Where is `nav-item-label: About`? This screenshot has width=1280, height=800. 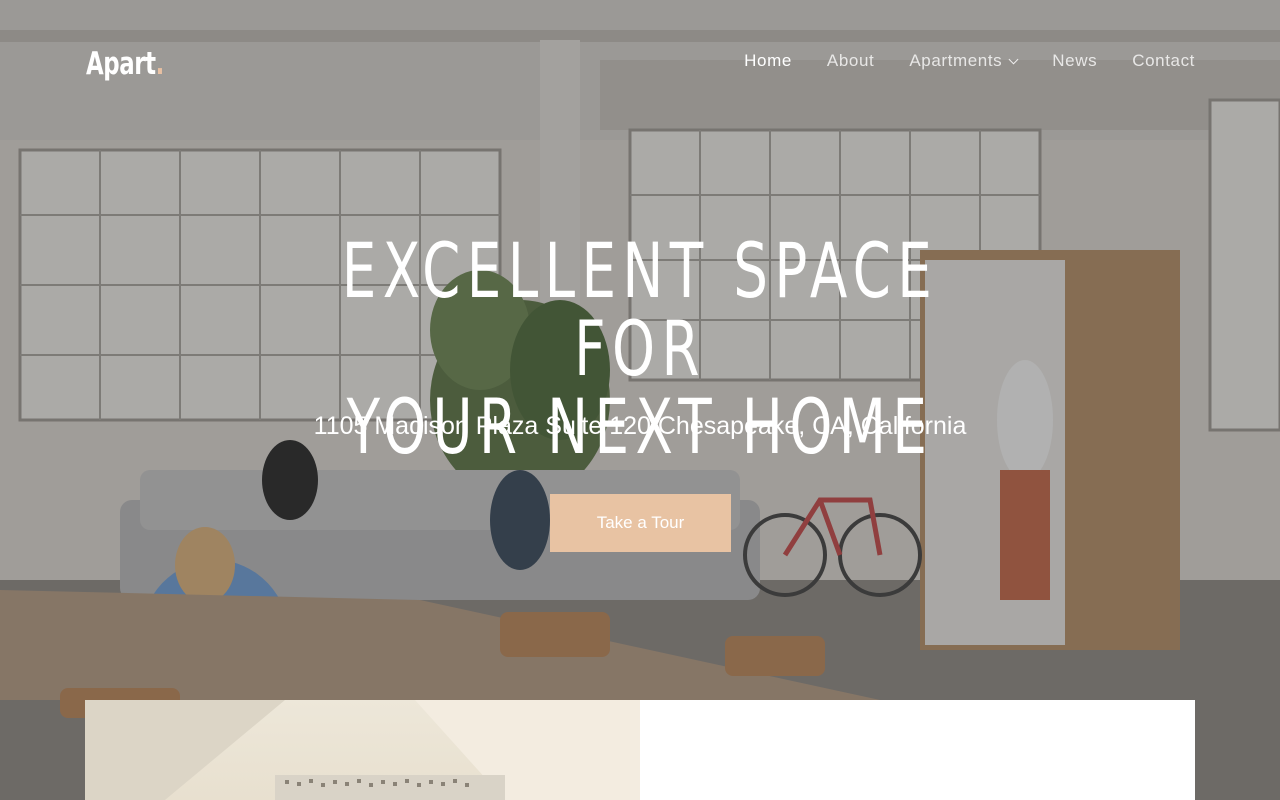 nav-item-label: About is located at coordinates (850, 60).